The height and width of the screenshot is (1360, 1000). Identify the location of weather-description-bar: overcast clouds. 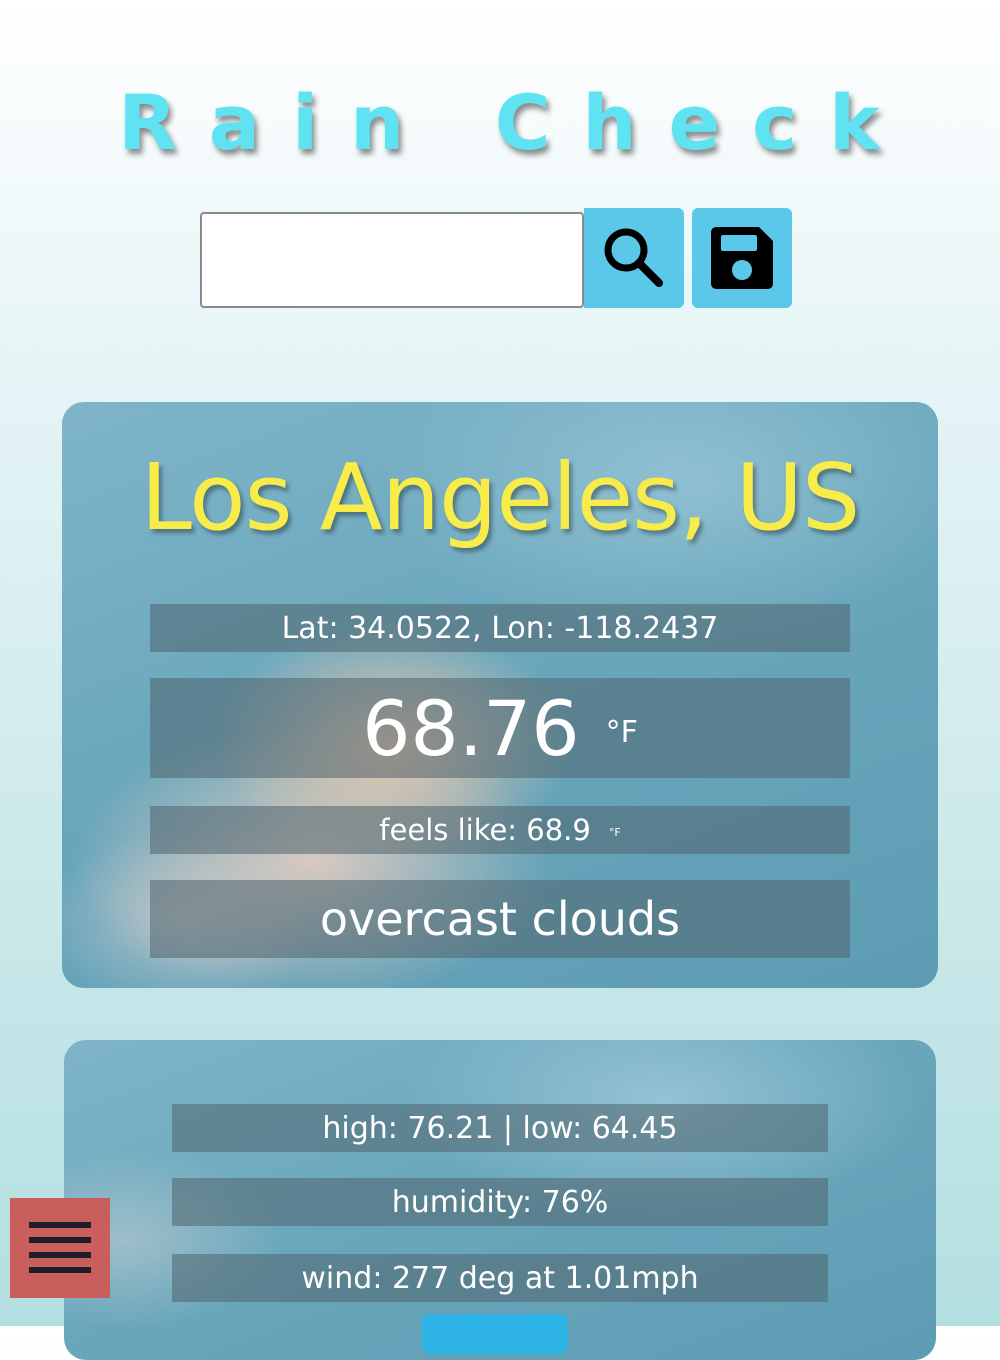
(500, 919).